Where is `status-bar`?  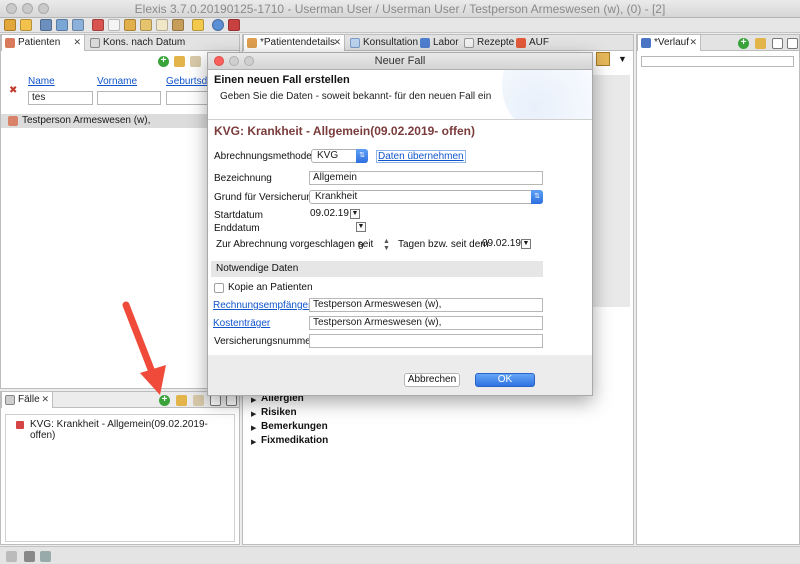
status-bar is located at coordinates (400, 555).